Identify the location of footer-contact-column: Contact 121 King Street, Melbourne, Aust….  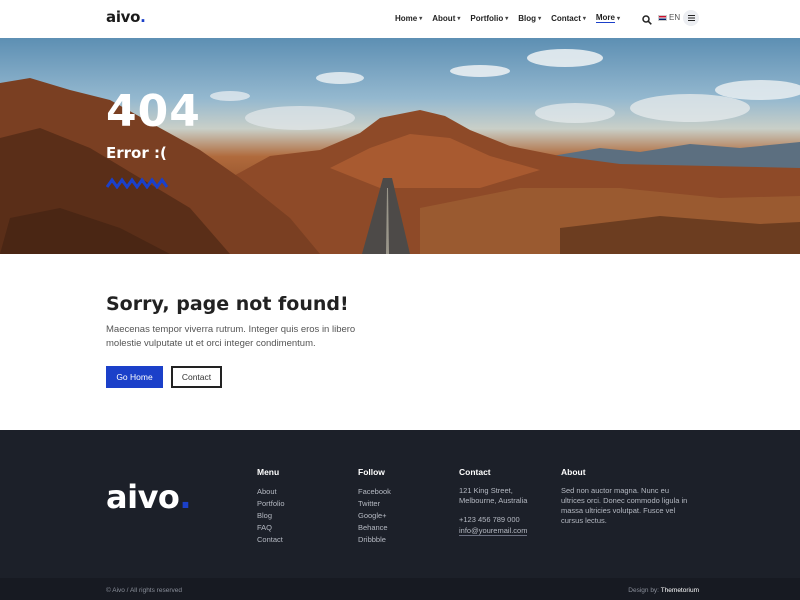
(504, 501).